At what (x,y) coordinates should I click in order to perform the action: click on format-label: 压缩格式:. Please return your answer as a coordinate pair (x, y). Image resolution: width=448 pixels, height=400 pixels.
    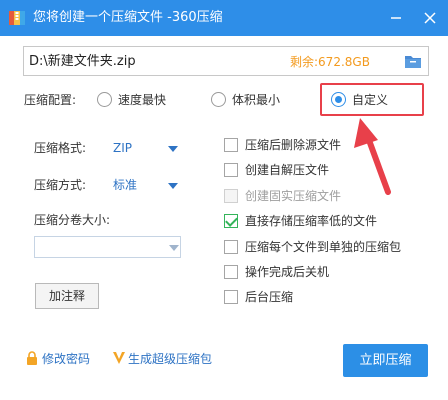
    Looking at the image, I should click on (60, 148).